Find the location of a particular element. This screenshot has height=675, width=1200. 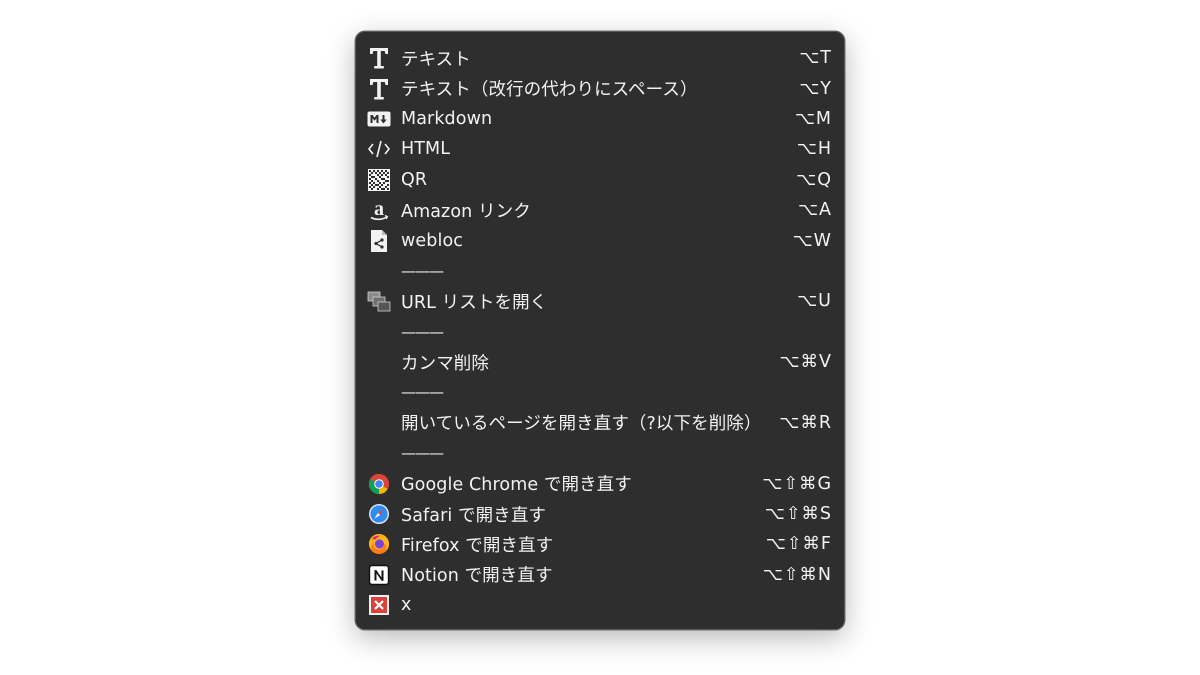

menu-item-label: HTML is located at coordinates (426, 149).